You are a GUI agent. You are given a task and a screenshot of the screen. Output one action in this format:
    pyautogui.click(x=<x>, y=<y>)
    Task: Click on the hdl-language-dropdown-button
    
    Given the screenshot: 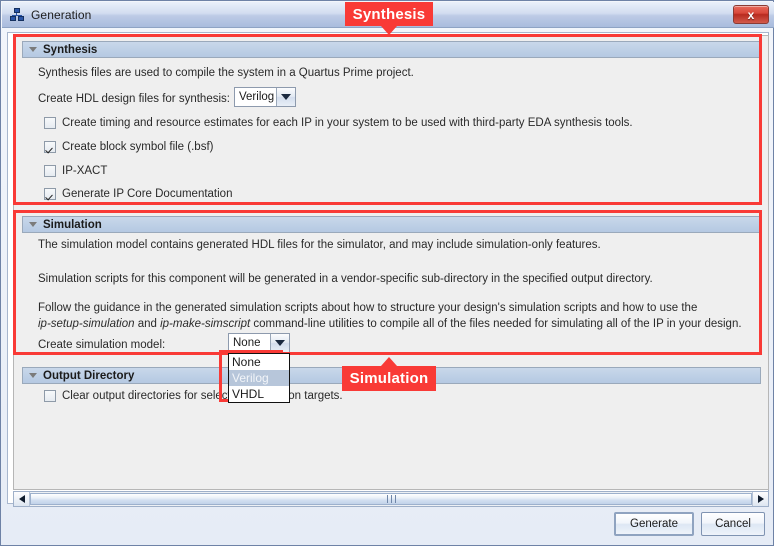 What is the action you would take?
    pyautogui.click(x=285, y=97)
    